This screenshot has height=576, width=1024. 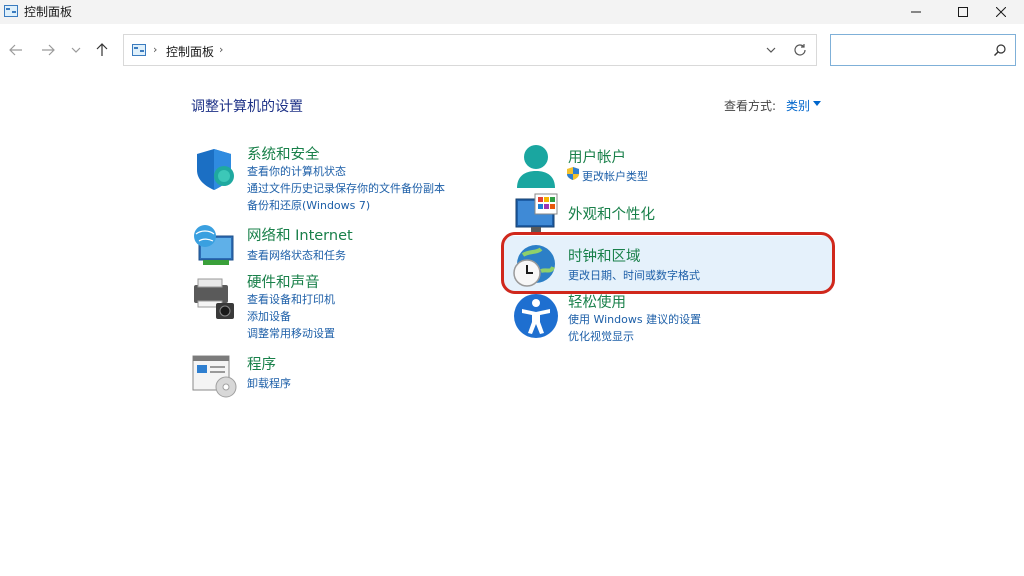 What do you see at coordinates (817, 104) in the screenshot?
I see `triangle-down-icon` at bounding box center [817, 104].